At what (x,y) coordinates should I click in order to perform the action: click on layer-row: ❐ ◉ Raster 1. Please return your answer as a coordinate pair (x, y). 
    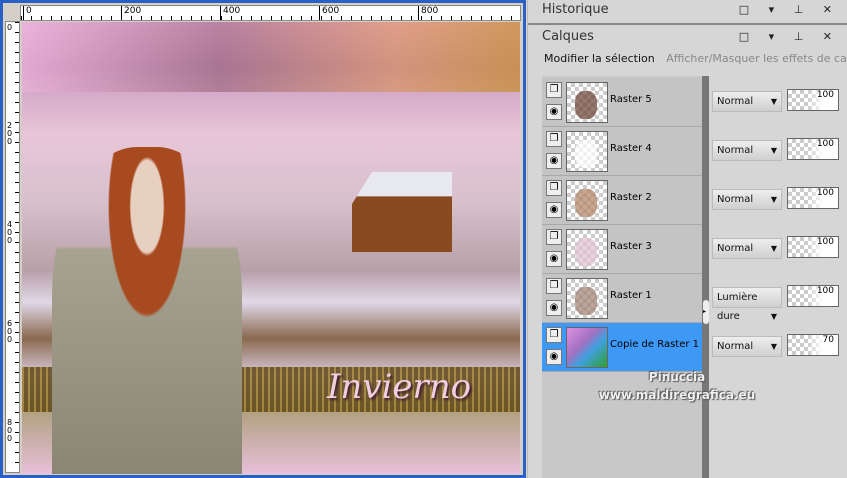
    Looking at the image, I should click on (622, 298).